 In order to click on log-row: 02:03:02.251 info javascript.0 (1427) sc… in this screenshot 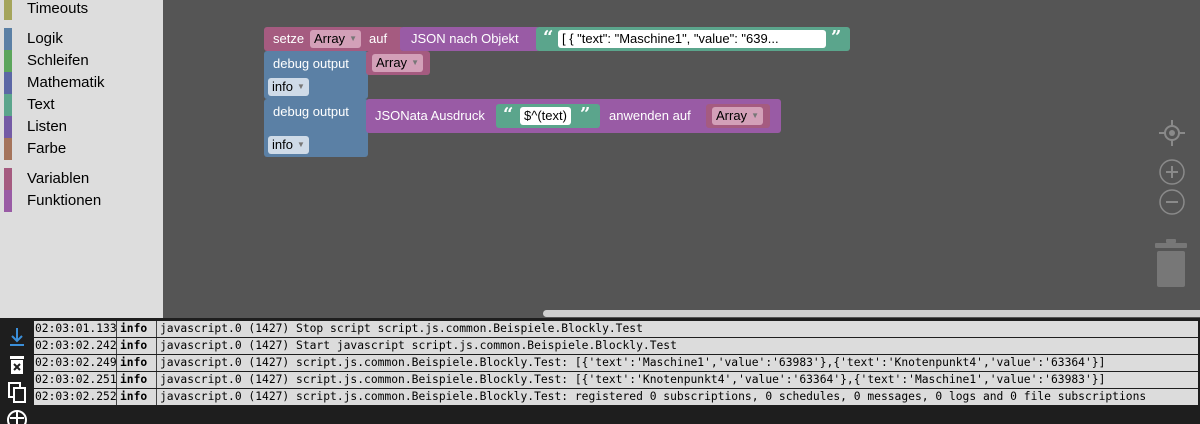, I will do `click(616, 380)`.